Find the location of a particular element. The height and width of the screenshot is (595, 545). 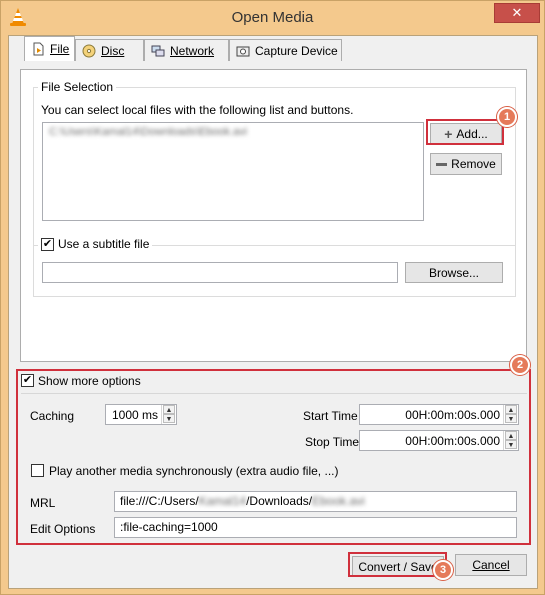

tab-disc-label: Disc is located at coordinates (113, 50).